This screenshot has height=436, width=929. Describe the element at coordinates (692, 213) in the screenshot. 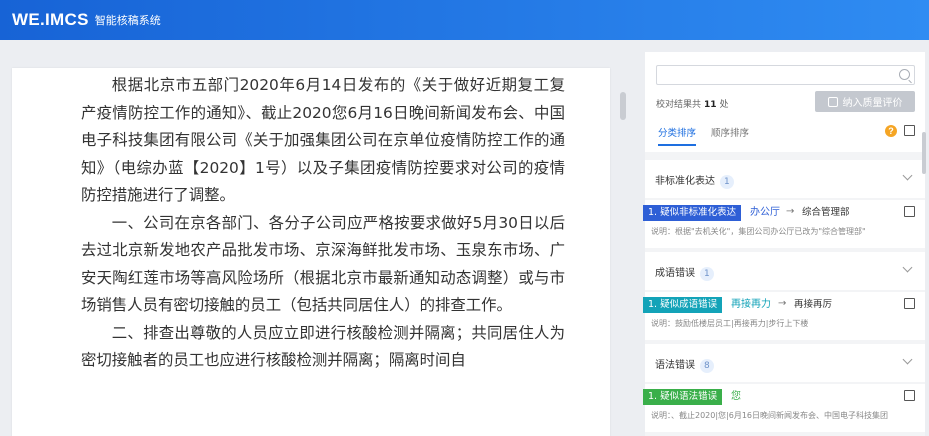

I see `issue-tag: 1. 疑似非标准化表达` at that location.